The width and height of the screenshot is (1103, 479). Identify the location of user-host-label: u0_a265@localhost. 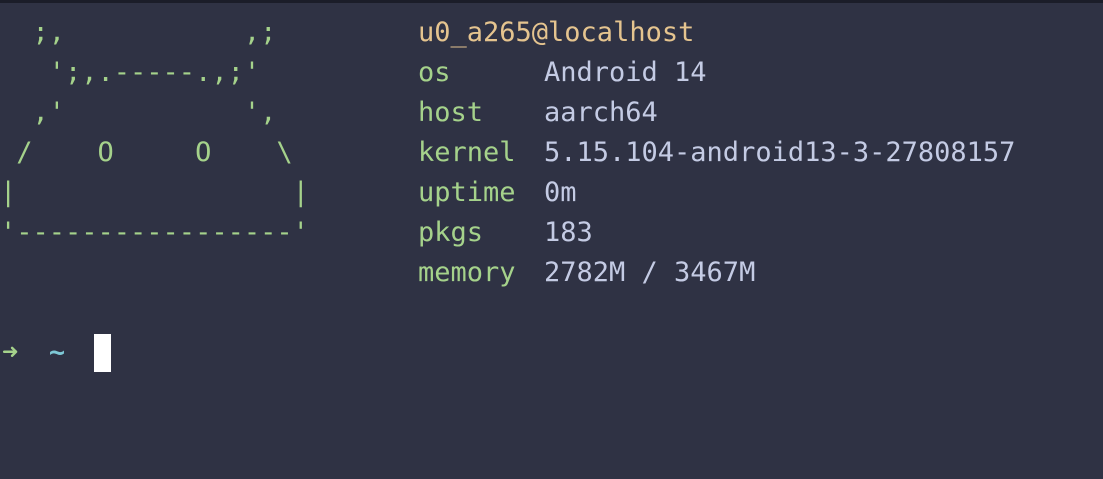
(556, 32).